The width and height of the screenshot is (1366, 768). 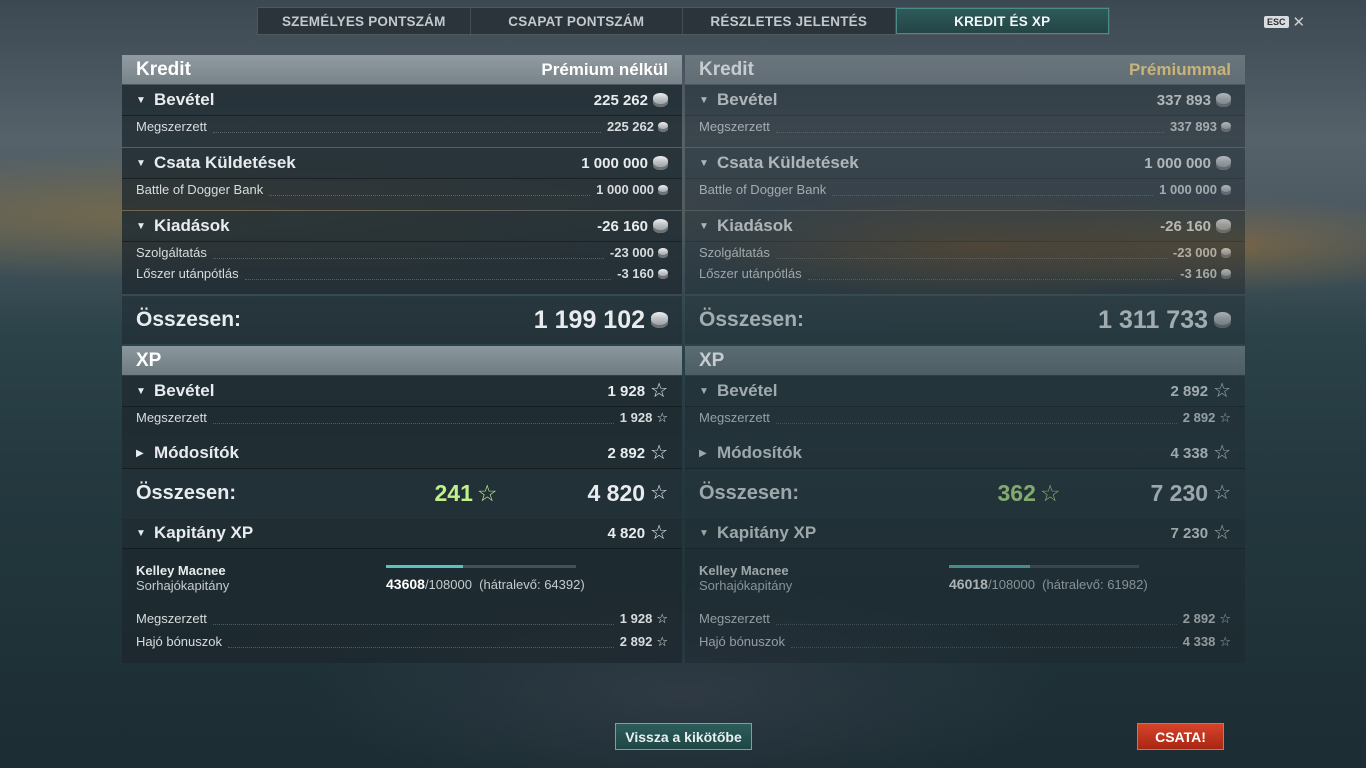 I want to click on xp-group-income: ▼ Bevétel 1 928 ☆, so click(x=402, y=391).